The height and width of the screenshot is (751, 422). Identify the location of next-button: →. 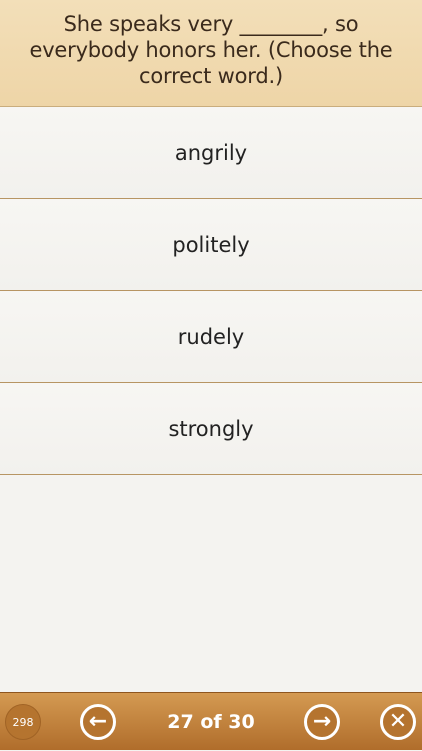
(322, 722).